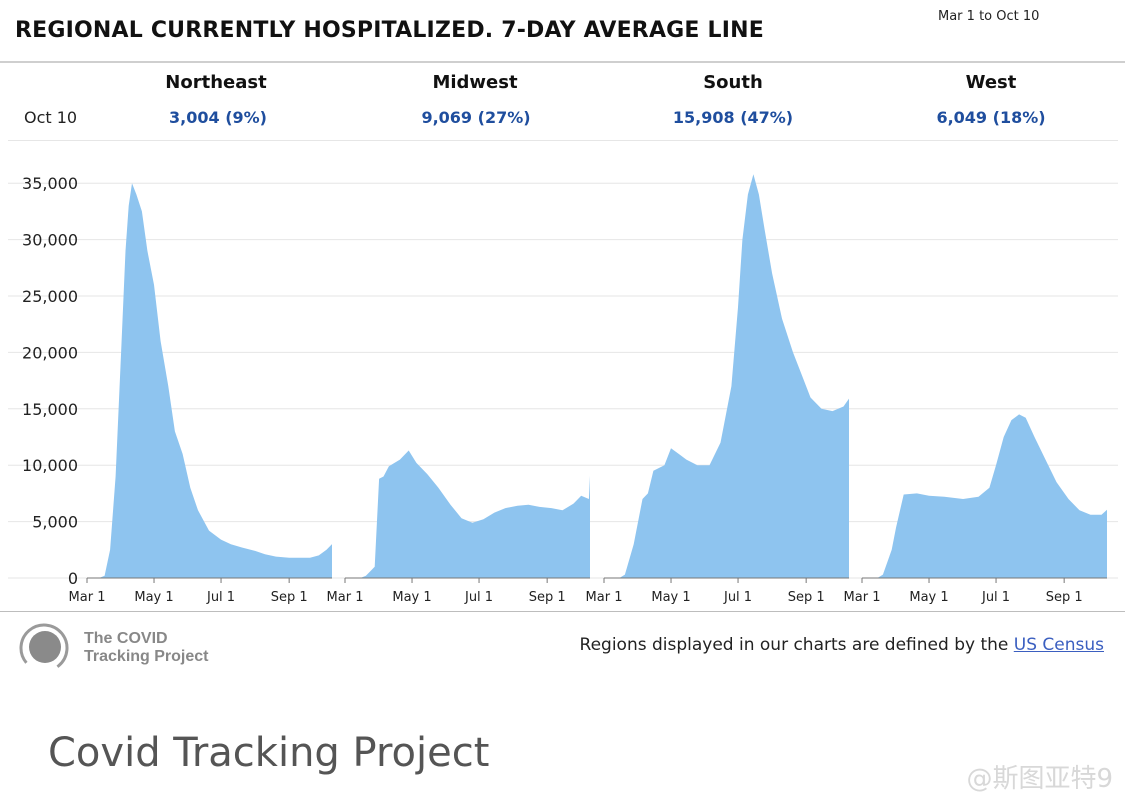 The image size is (1125, 803). Describe the element at coordinates (269, 753) in the screenshot. I see `image-caption: Covid Tracking Project` at that location.